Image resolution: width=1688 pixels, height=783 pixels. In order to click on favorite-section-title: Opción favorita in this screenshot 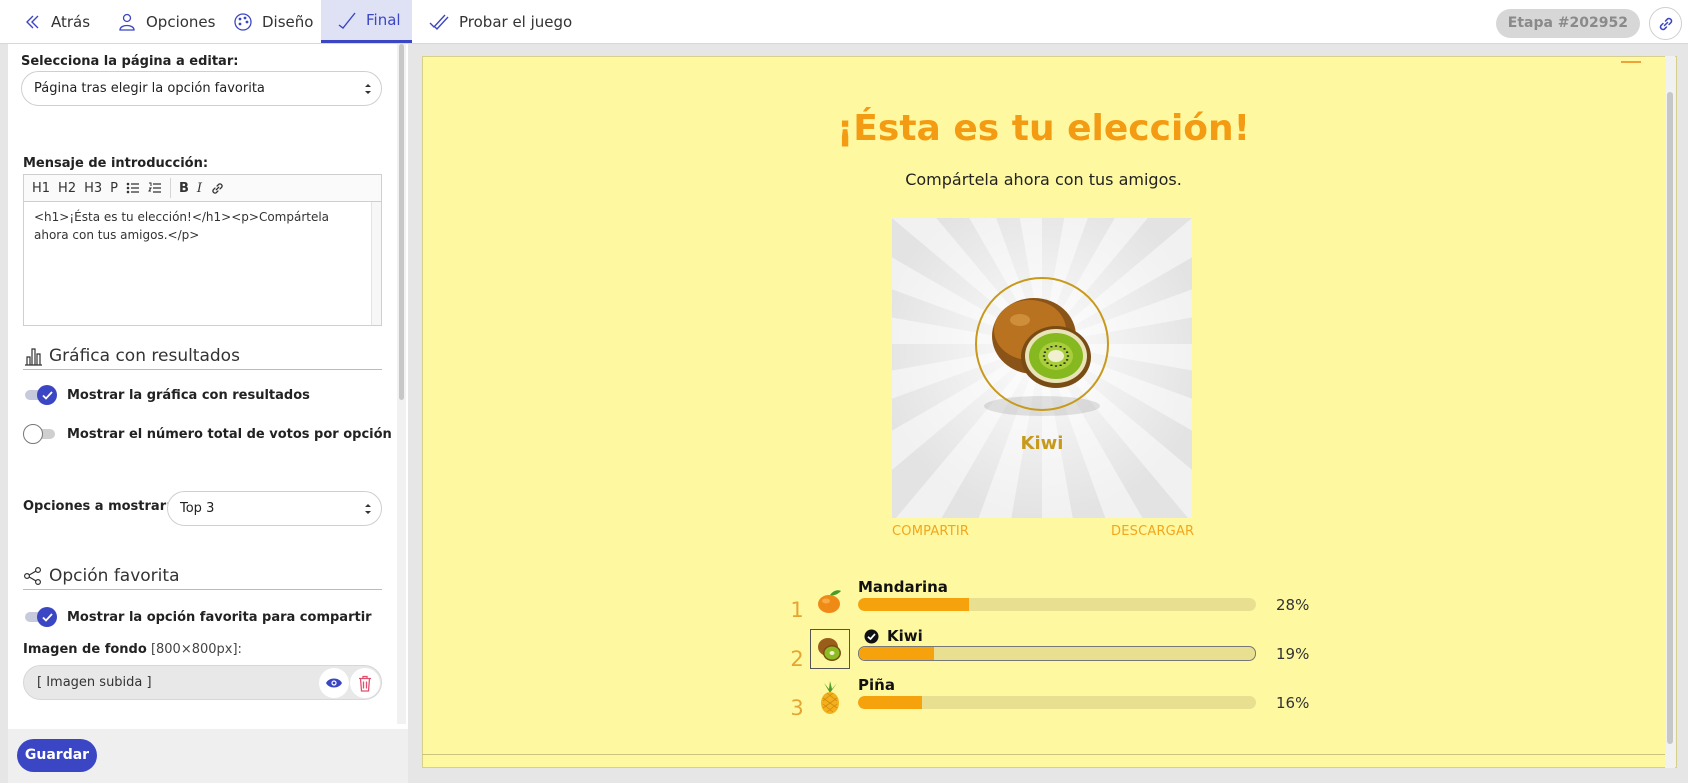, I will do `click(114, 575)`.